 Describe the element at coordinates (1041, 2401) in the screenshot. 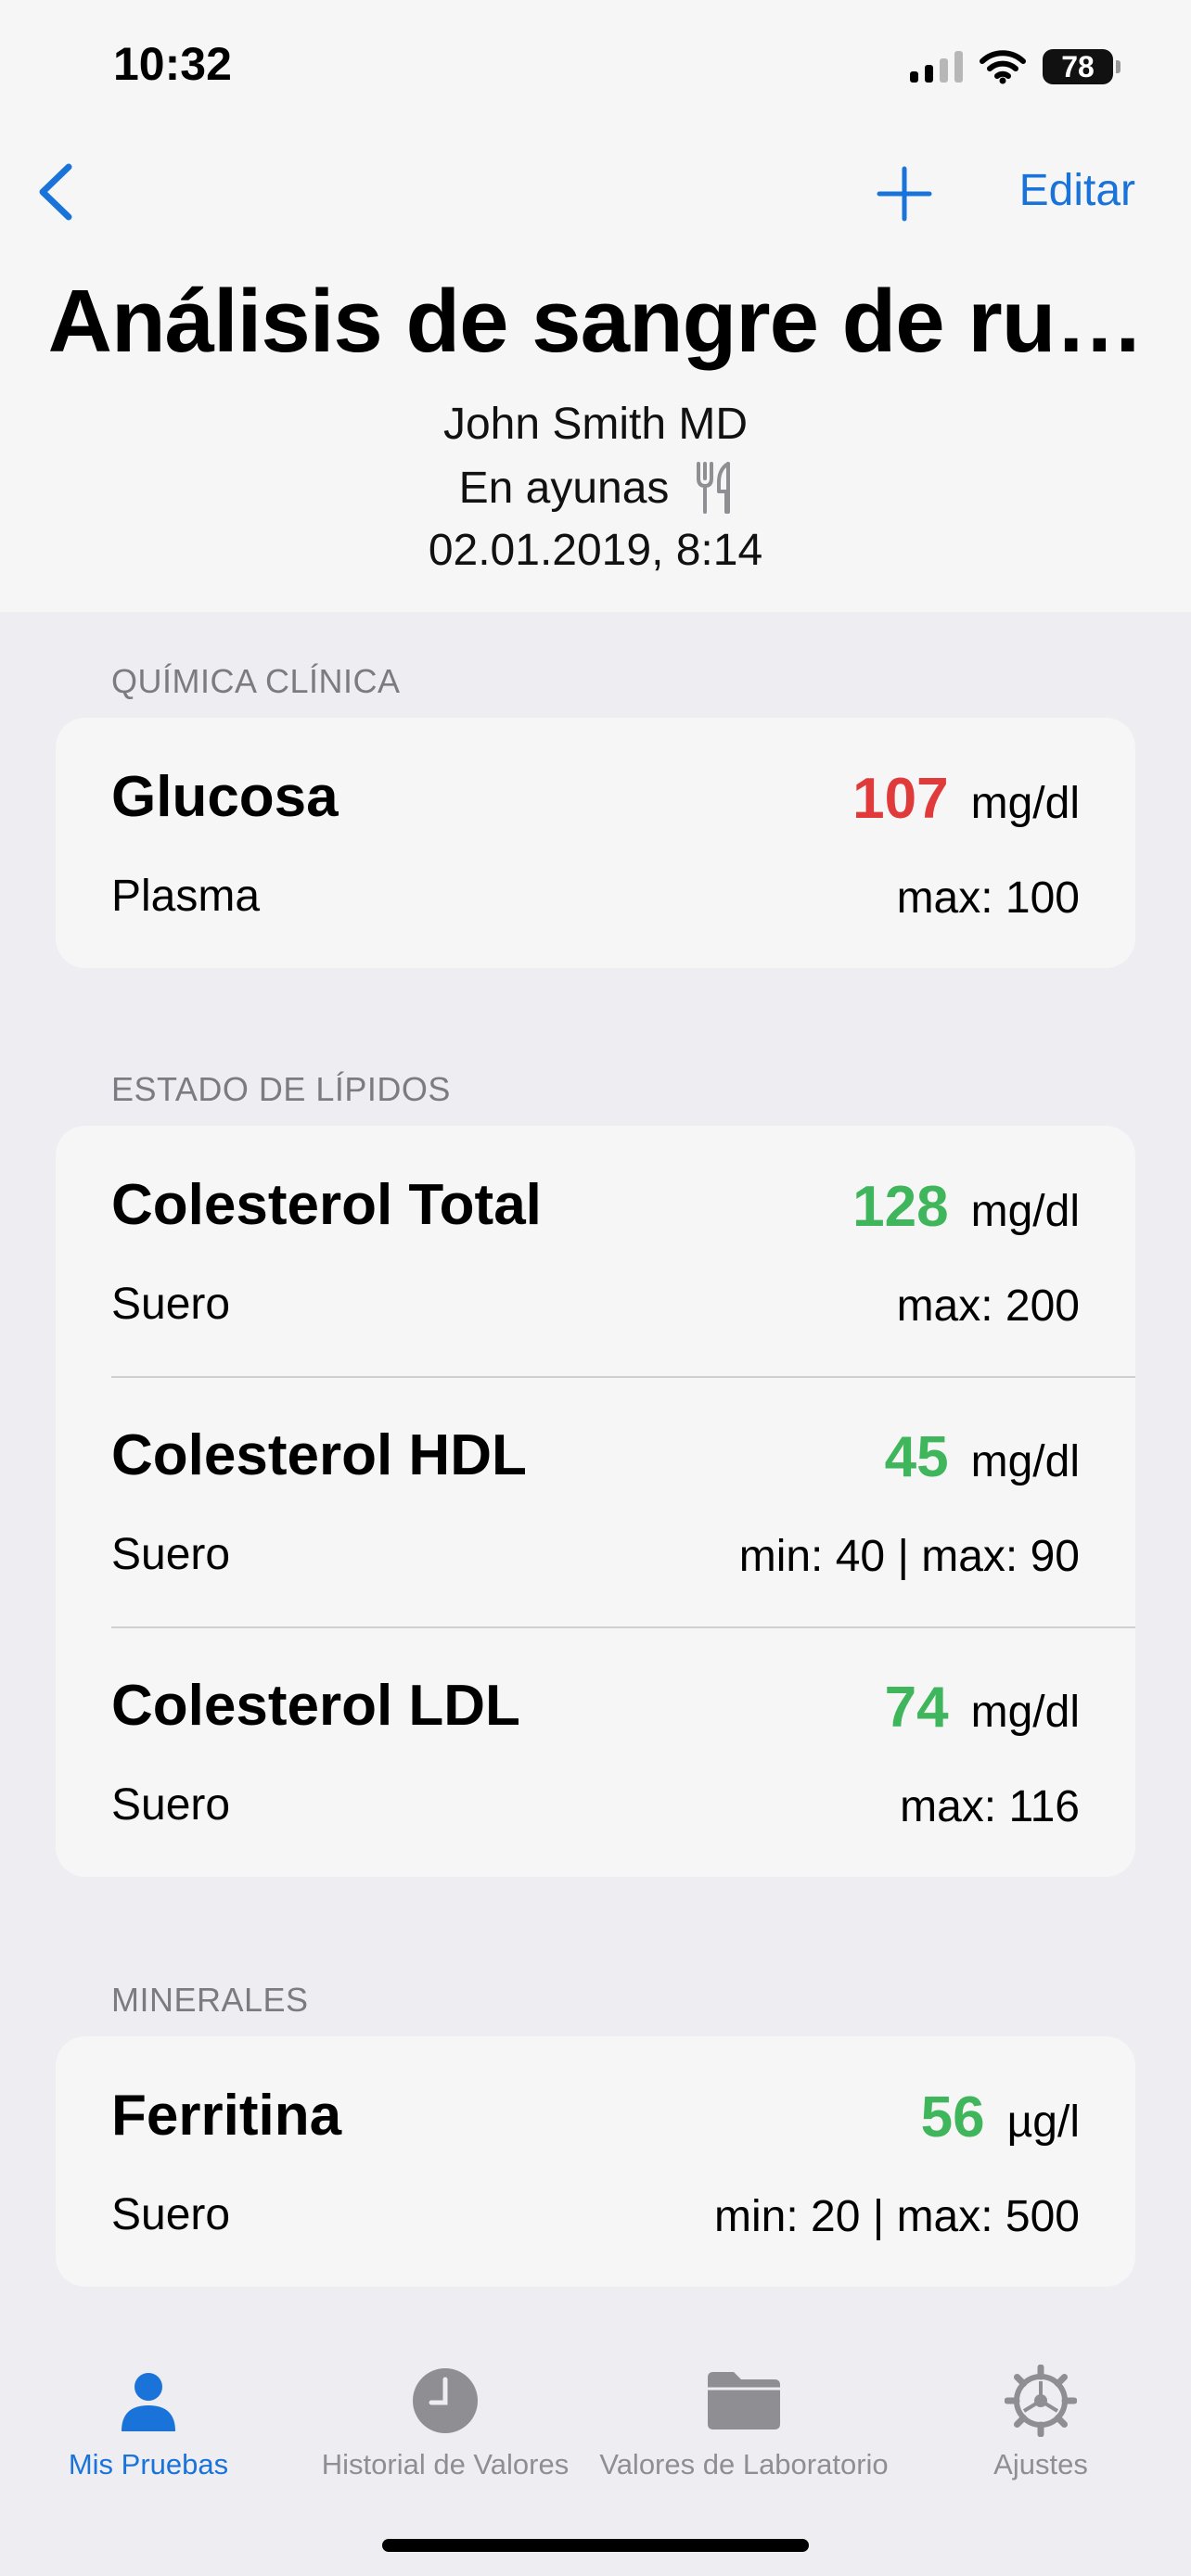

I see `gear-icon` at that location.